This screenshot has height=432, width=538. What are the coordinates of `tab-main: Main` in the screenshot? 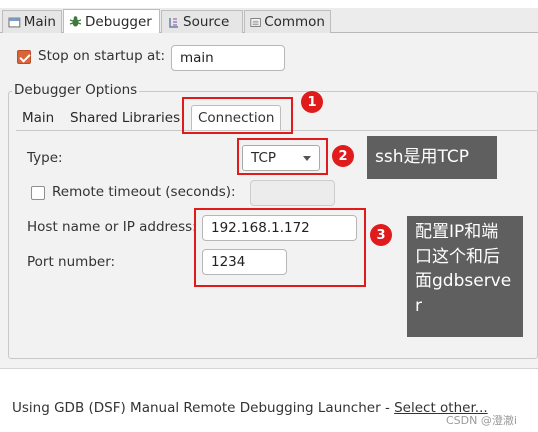 It's located at (32, 21).